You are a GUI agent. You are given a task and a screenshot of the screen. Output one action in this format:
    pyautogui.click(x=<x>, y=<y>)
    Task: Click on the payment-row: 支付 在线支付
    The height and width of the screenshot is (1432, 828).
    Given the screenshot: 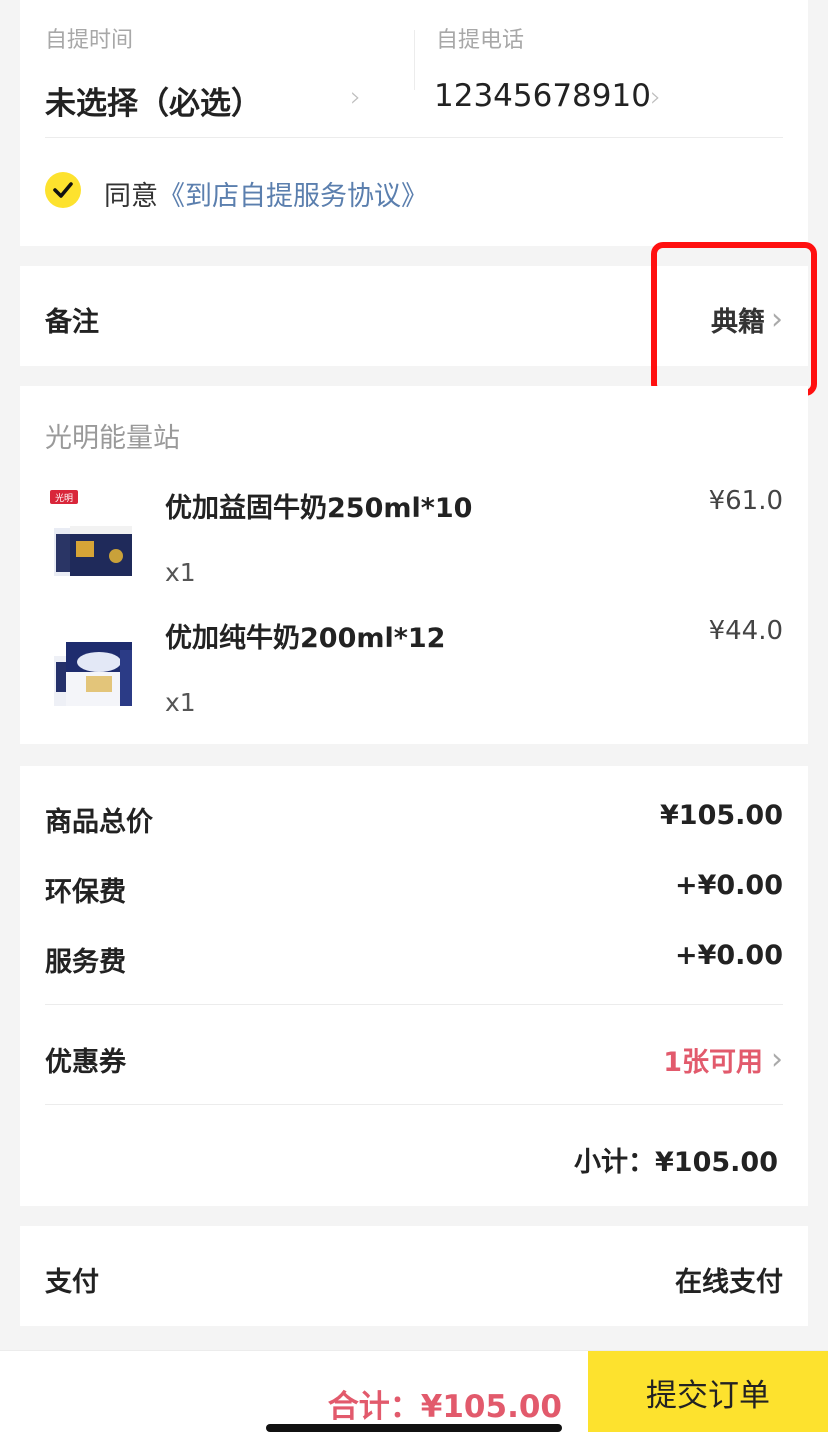 What is the action you would take?
    pyautogui.click(x=414, y=1276)
    